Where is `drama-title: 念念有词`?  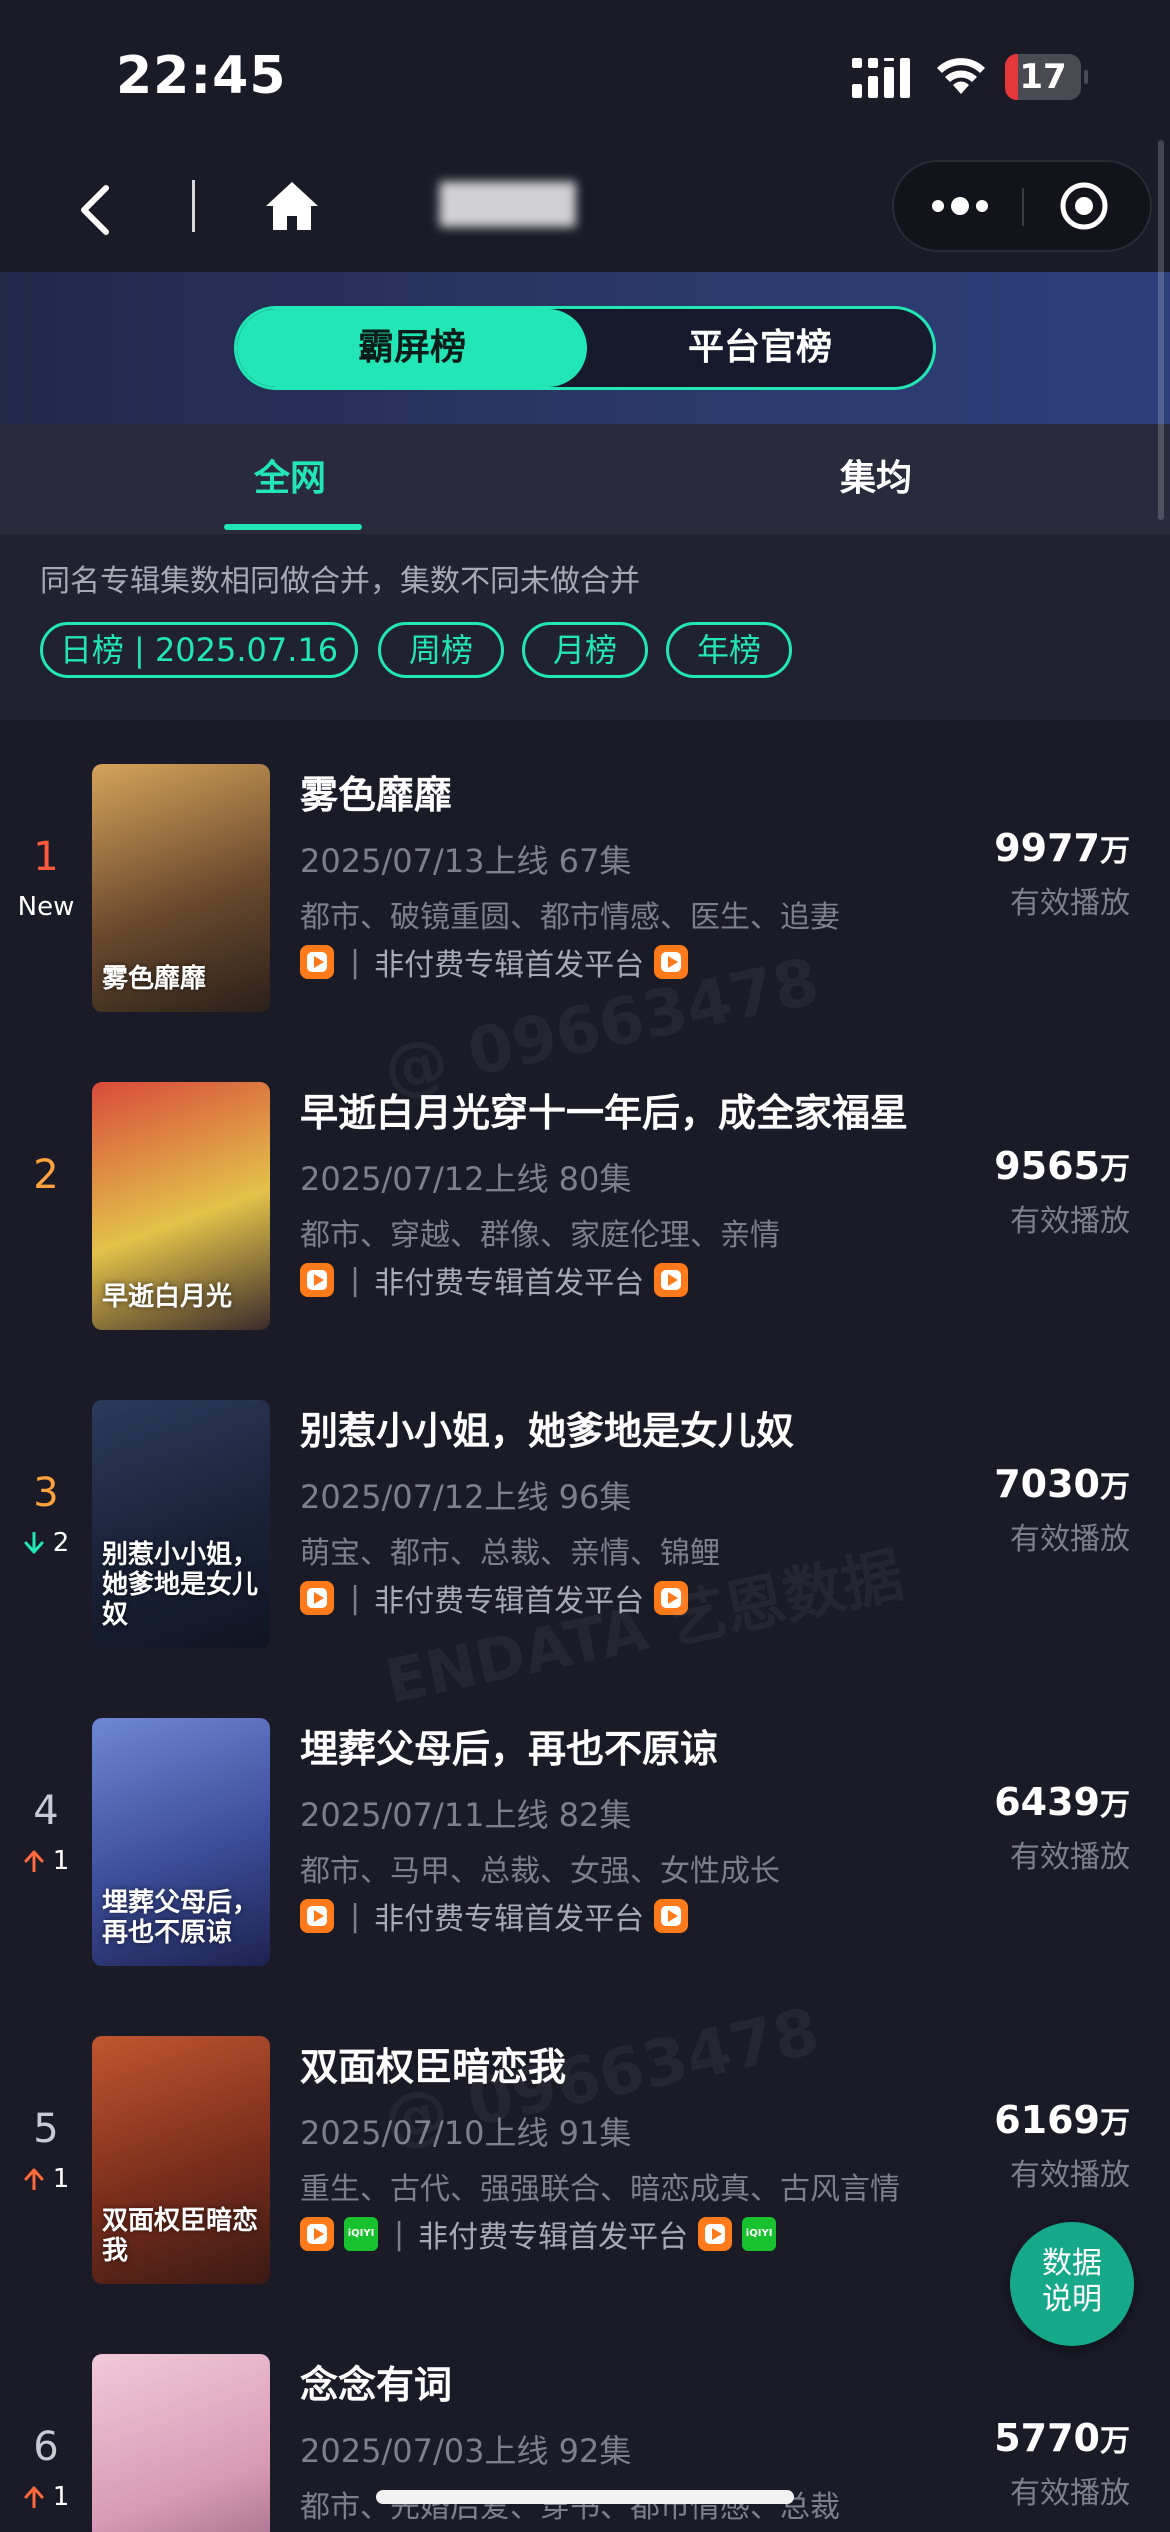
drama-title: 念念有词 is located at coordinates (376, 2381).